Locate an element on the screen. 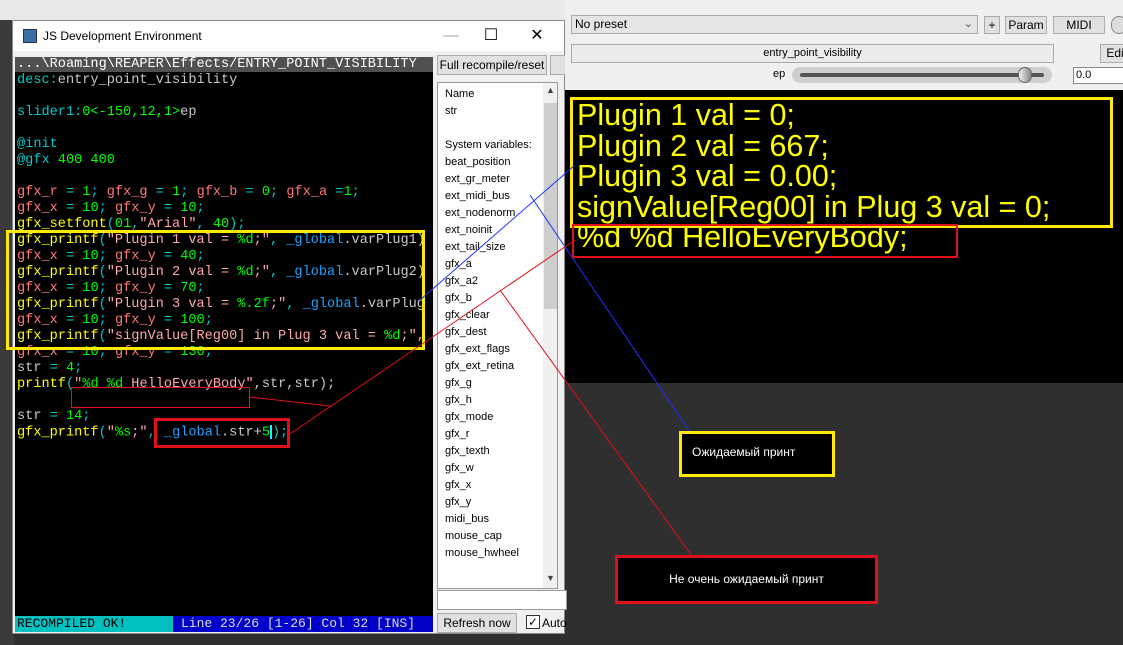 This screenshot has height=645, width=1123. expected-print-note: Ожидаемый принт is located at coordinates (757, 454).